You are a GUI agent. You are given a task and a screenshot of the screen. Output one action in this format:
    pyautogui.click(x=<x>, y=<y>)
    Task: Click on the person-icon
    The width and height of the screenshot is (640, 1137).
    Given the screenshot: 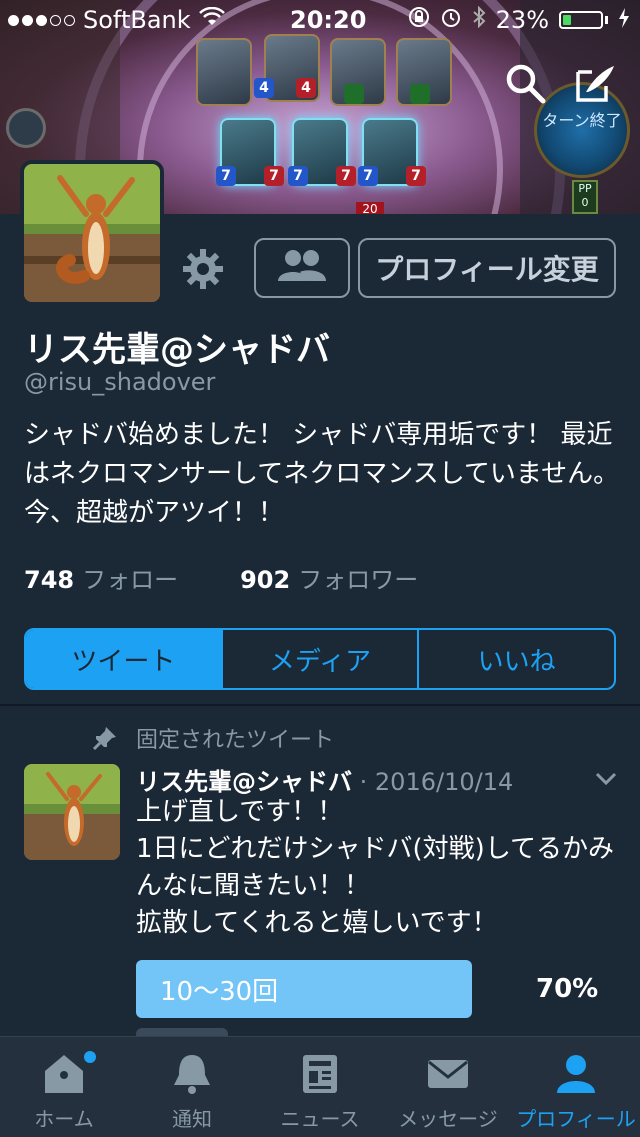 What is the action you would take?
    pyautogui.click(x=576, y=1074)
    